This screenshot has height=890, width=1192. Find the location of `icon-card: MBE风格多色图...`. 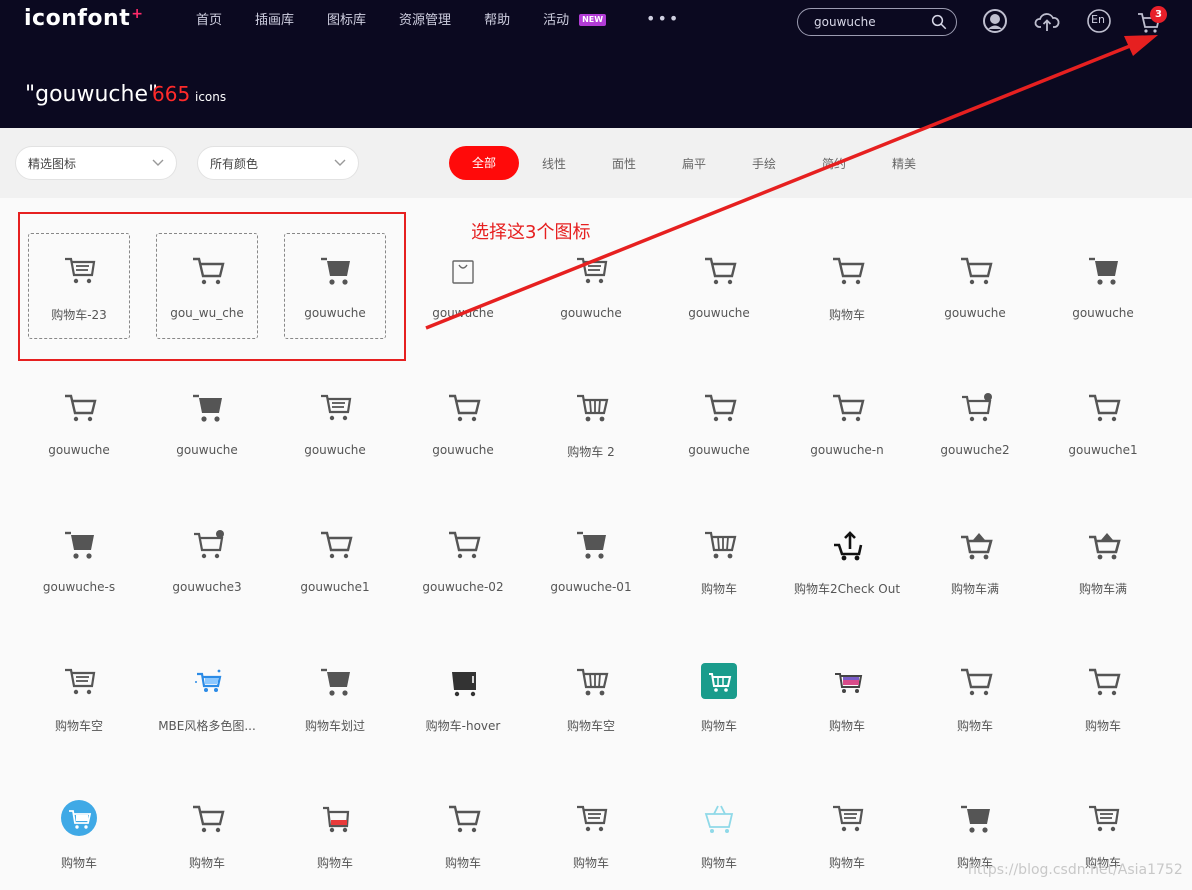

icon-card: MBE风格多色图... is located at coordinates (207, 677).